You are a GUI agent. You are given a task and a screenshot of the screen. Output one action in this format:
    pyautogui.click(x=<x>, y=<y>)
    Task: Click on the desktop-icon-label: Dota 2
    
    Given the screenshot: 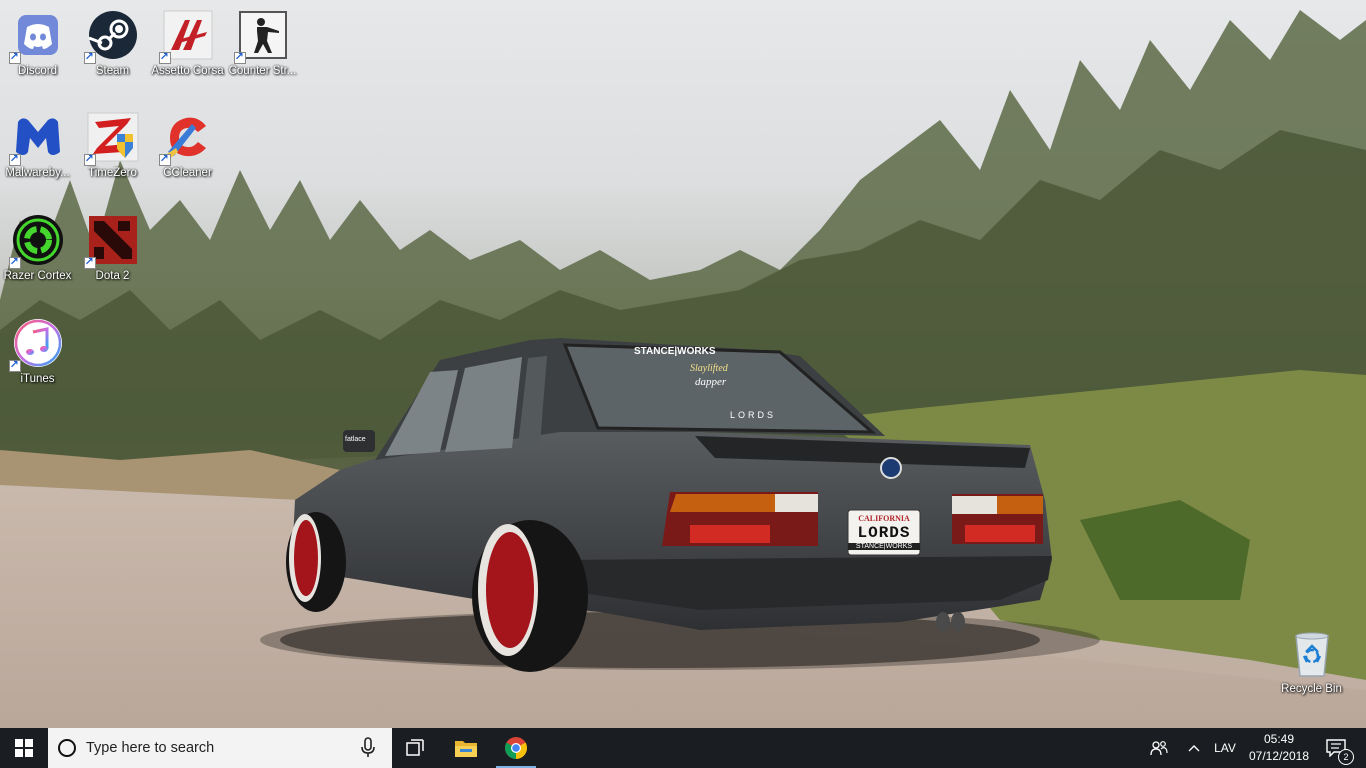 What is the action you would take?
    pyautogui.click(x=112, y=276)
    